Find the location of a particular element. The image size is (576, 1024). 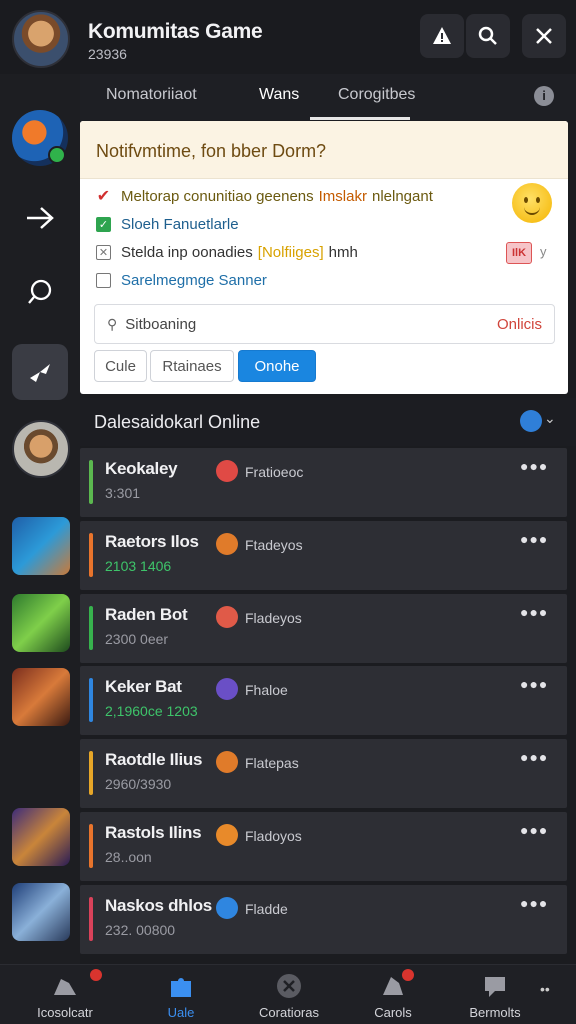

rail-forward-button is located at coordinates (40, 218).